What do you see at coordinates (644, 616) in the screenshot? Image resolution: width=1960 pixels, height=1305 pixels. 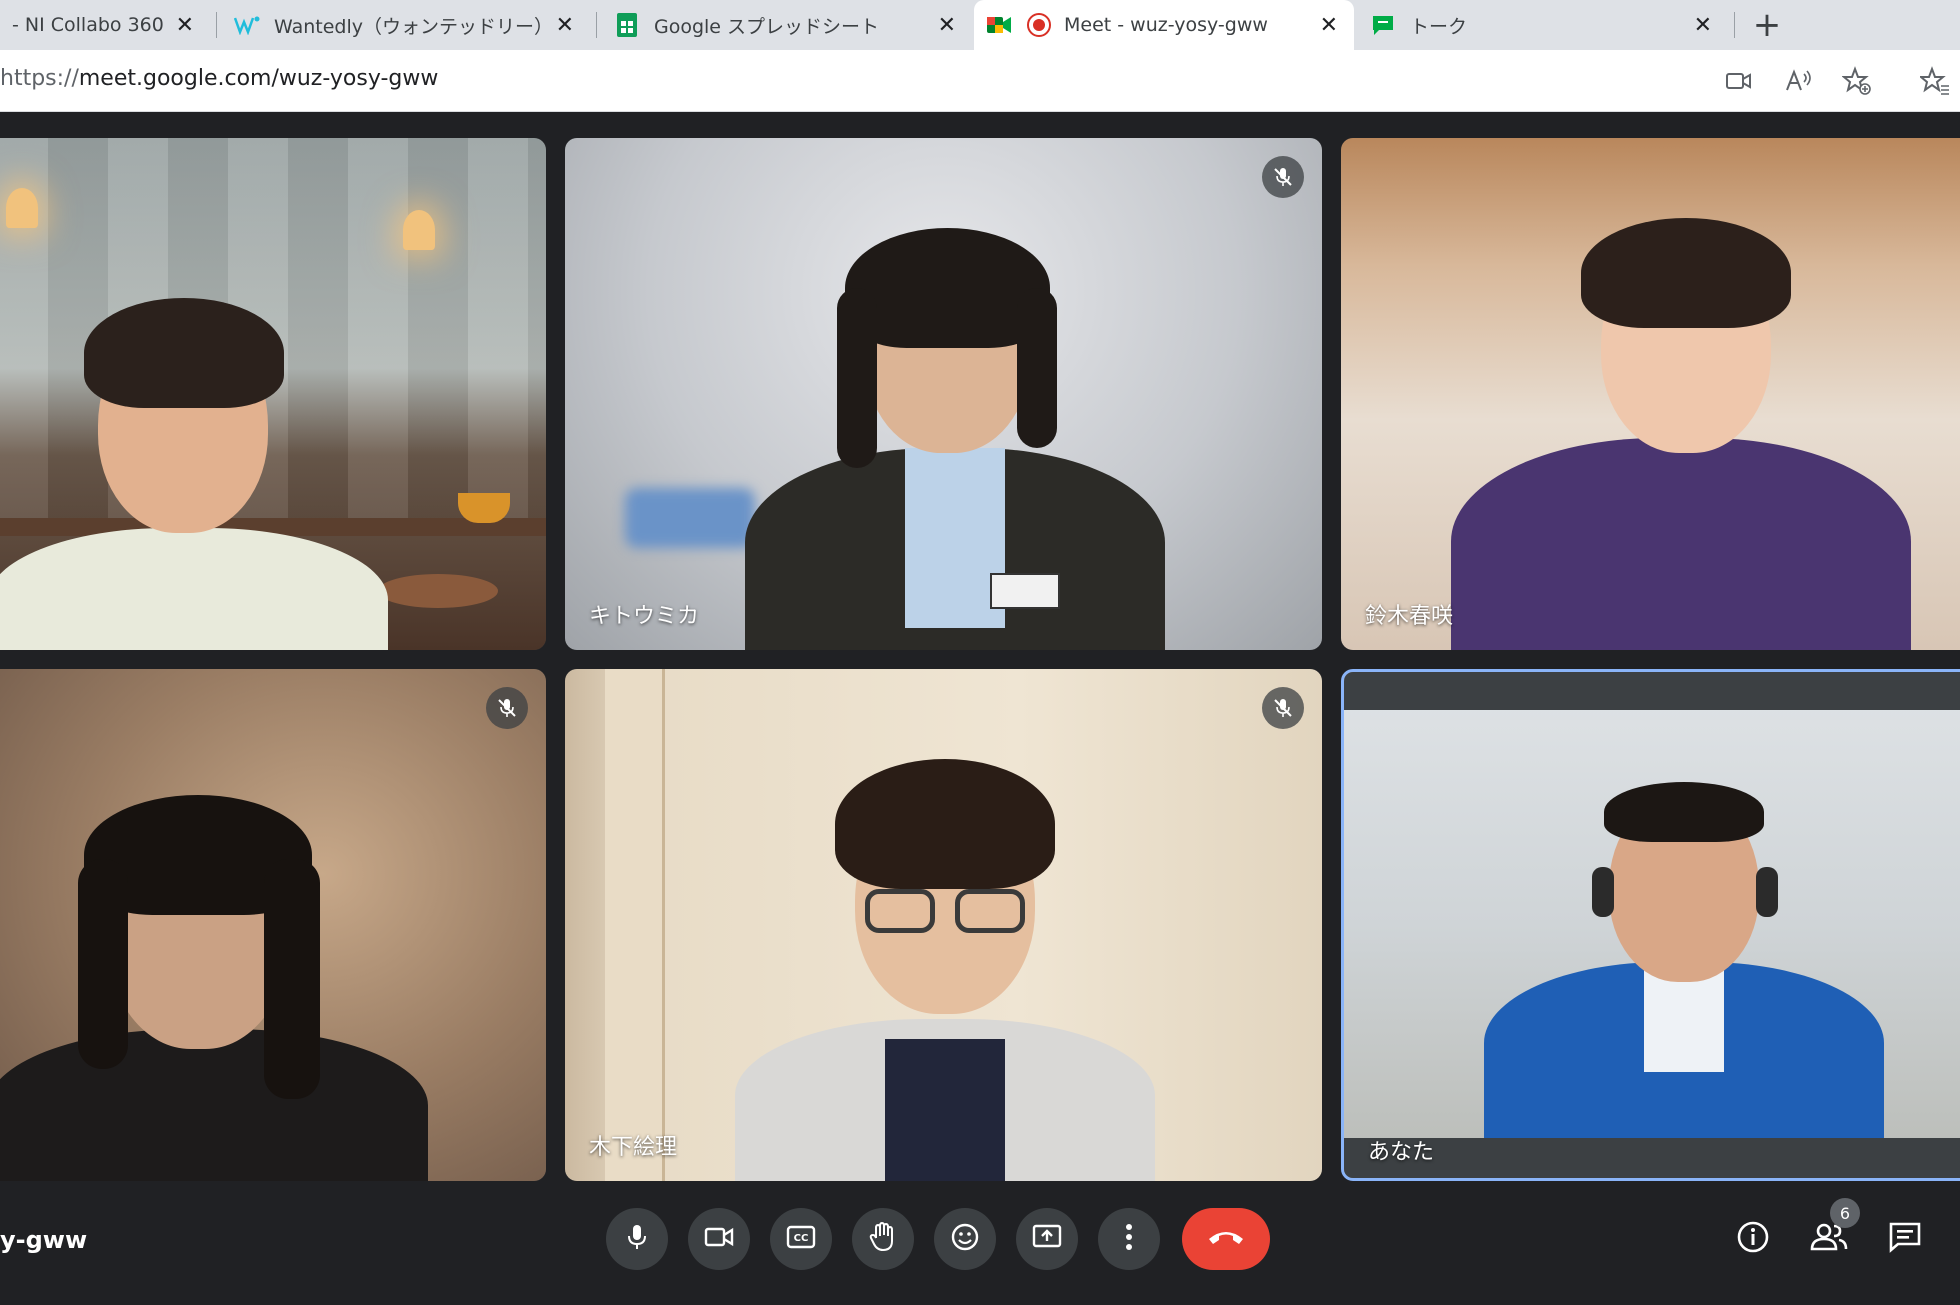 I see `participant-name: キトウミカ` at bounding box center [644, 616].